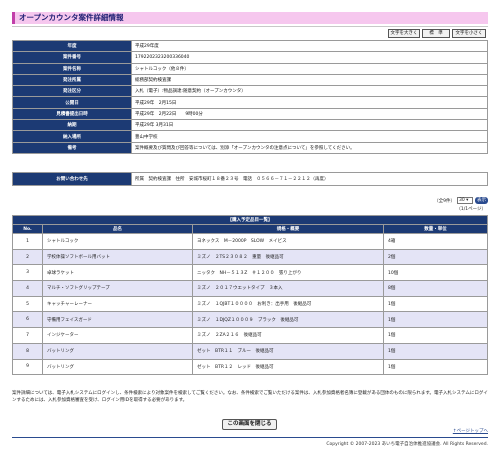 This screenshot has height=453, width=500. I want to click on table-row: 2 学校体操ソフトボール用バット ミズノ ２TS２３０８２ 重量 後継品可 2個, so click(250, 257).